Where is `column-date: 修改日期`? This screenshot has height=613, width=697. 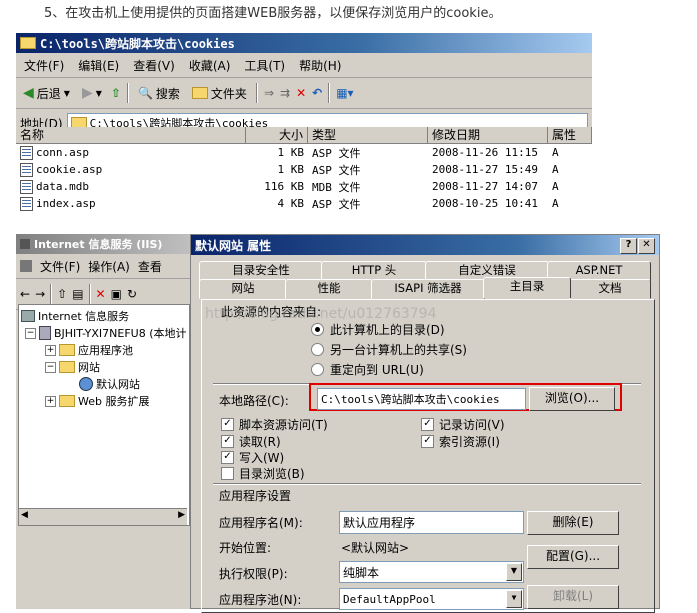 column-date: 修改日期 is located at coordinates (488, 135).